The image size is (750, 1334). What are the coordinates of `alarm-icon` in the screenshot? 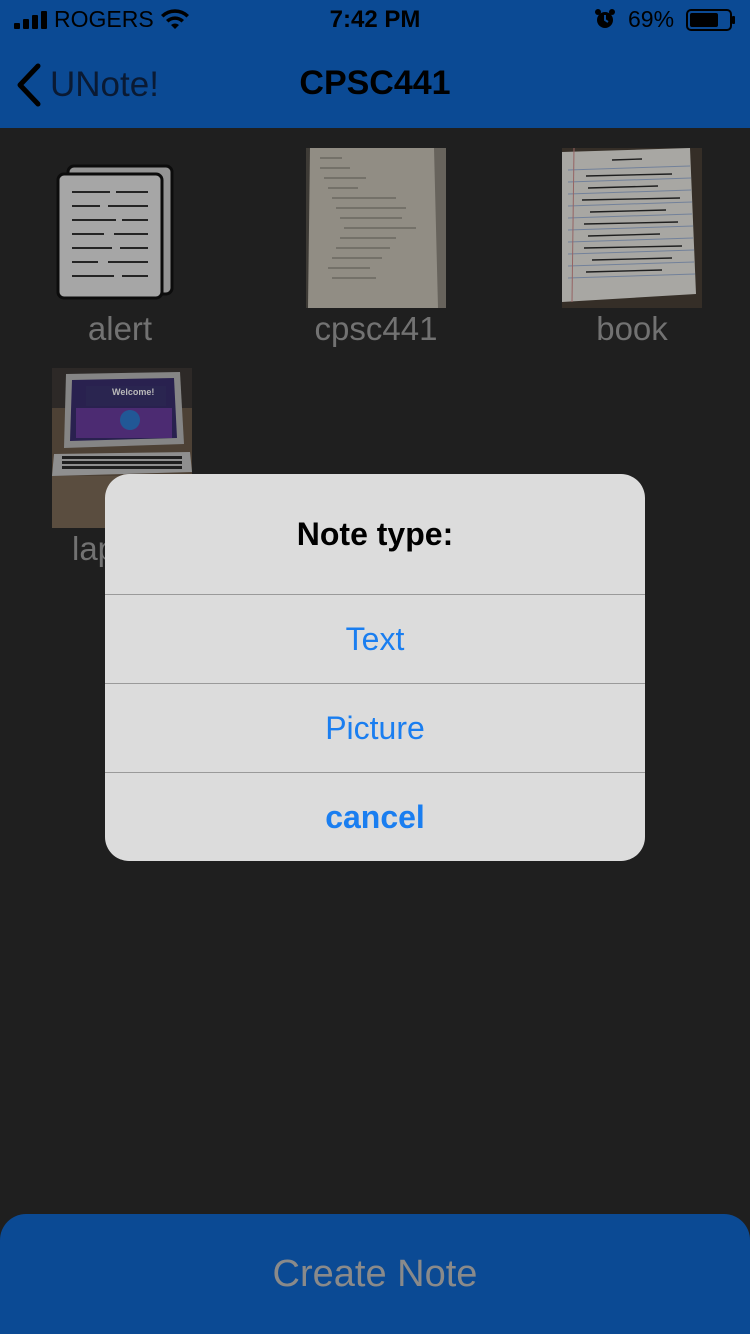 It's located at (605, 18).